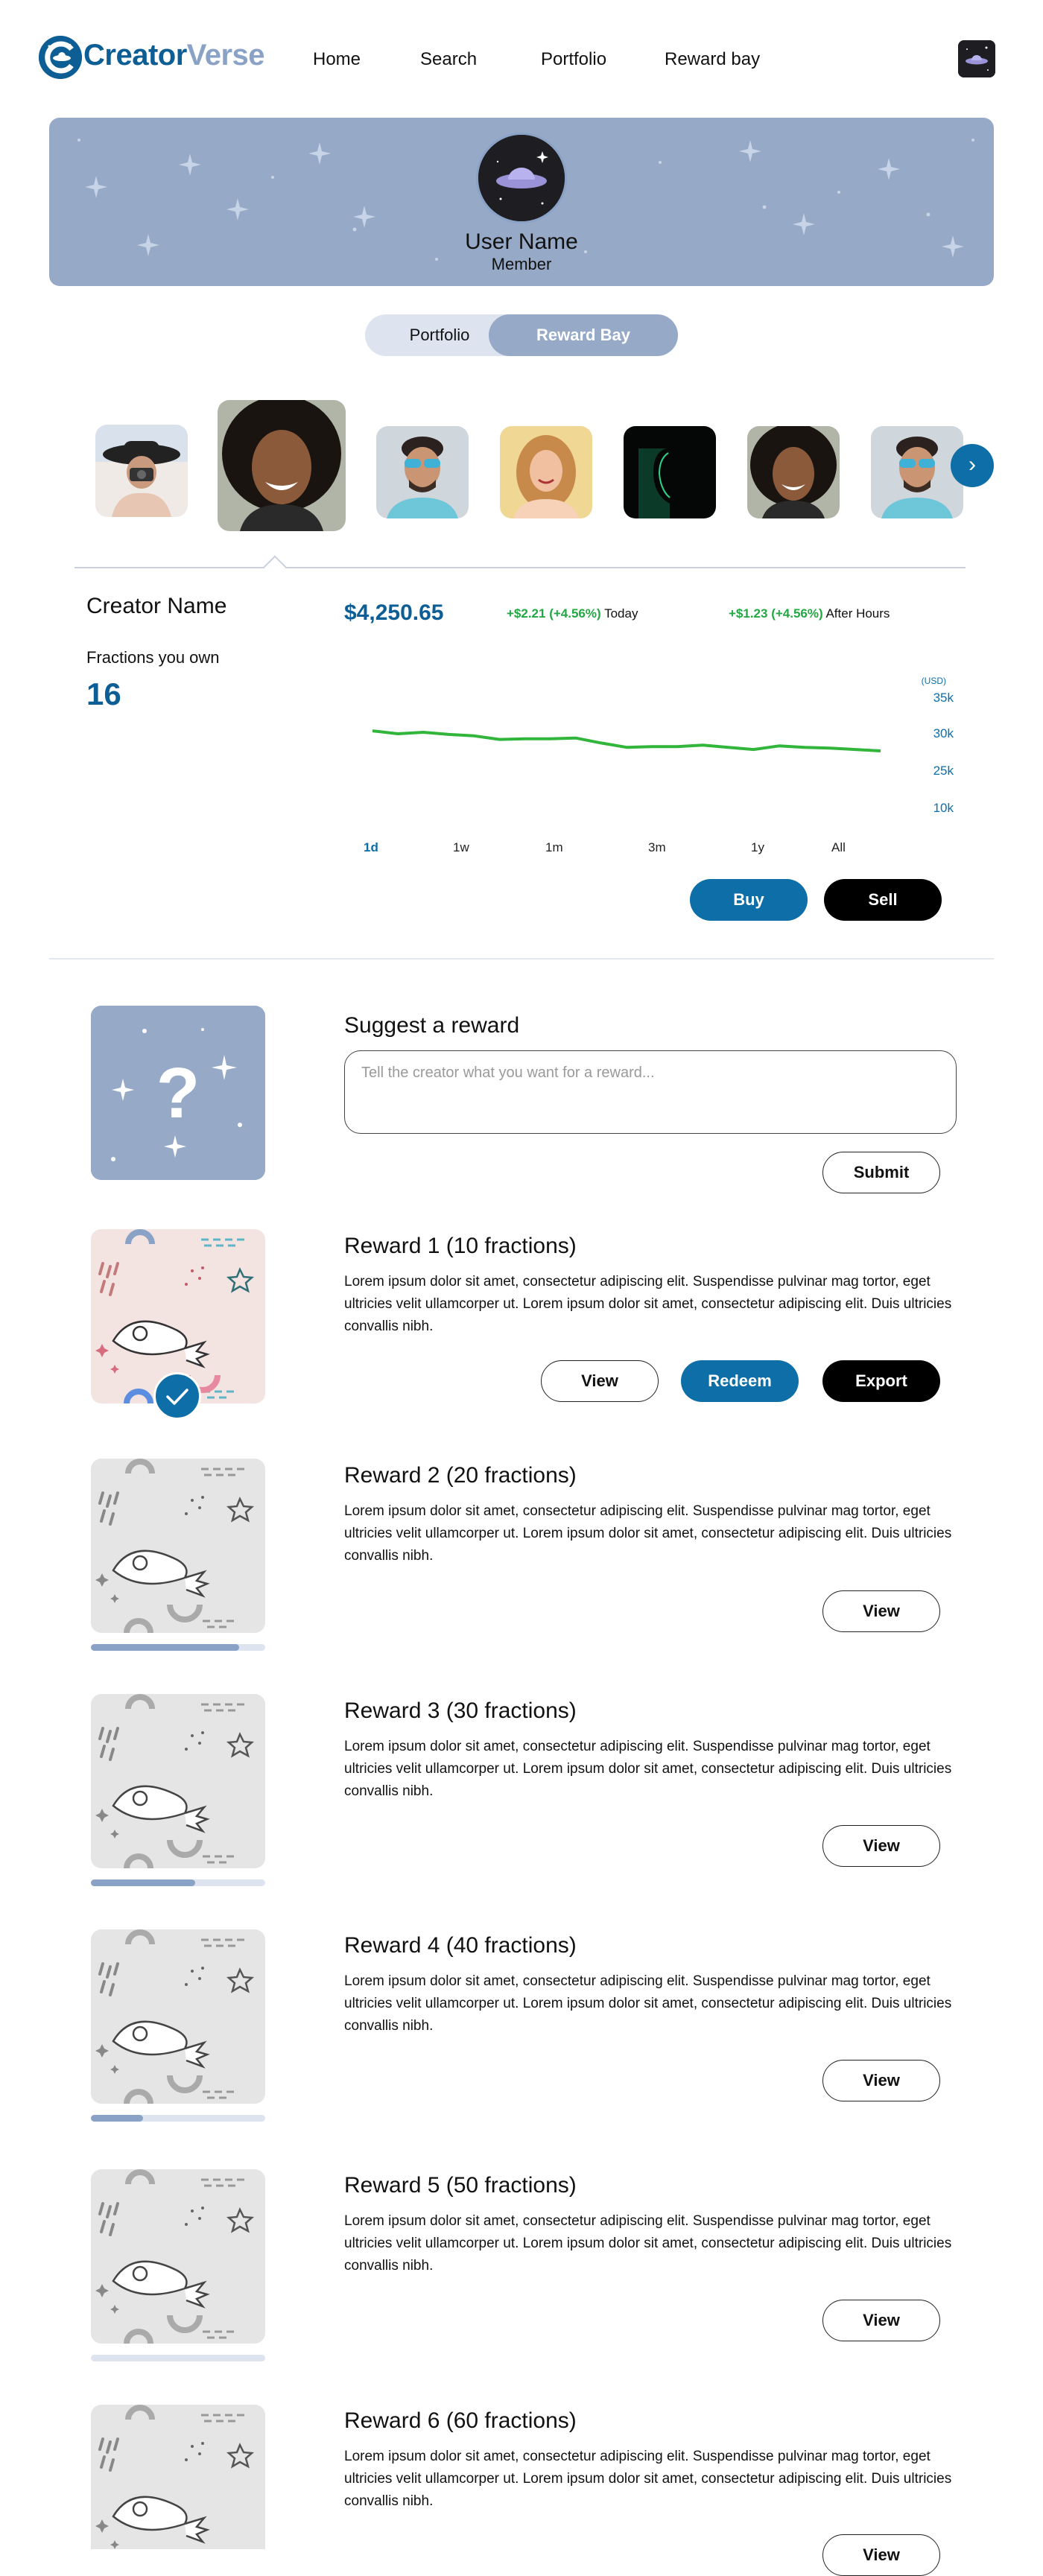  What do you see at coordinates (944, 698) in the screenshot?
I see `y-tick-label: 35k` at bounding box center [944, 698].